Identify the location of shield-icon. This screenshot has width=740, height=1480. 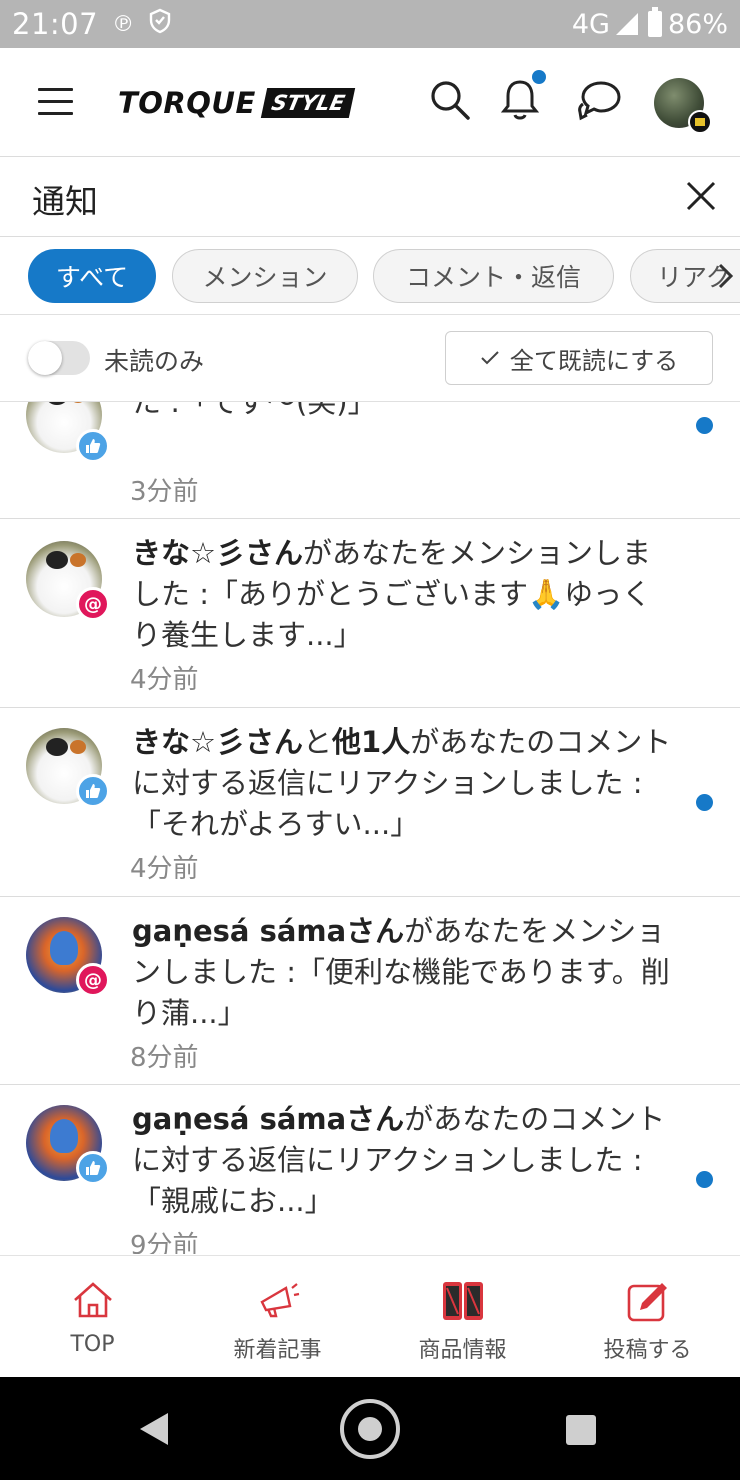
(160, 24).